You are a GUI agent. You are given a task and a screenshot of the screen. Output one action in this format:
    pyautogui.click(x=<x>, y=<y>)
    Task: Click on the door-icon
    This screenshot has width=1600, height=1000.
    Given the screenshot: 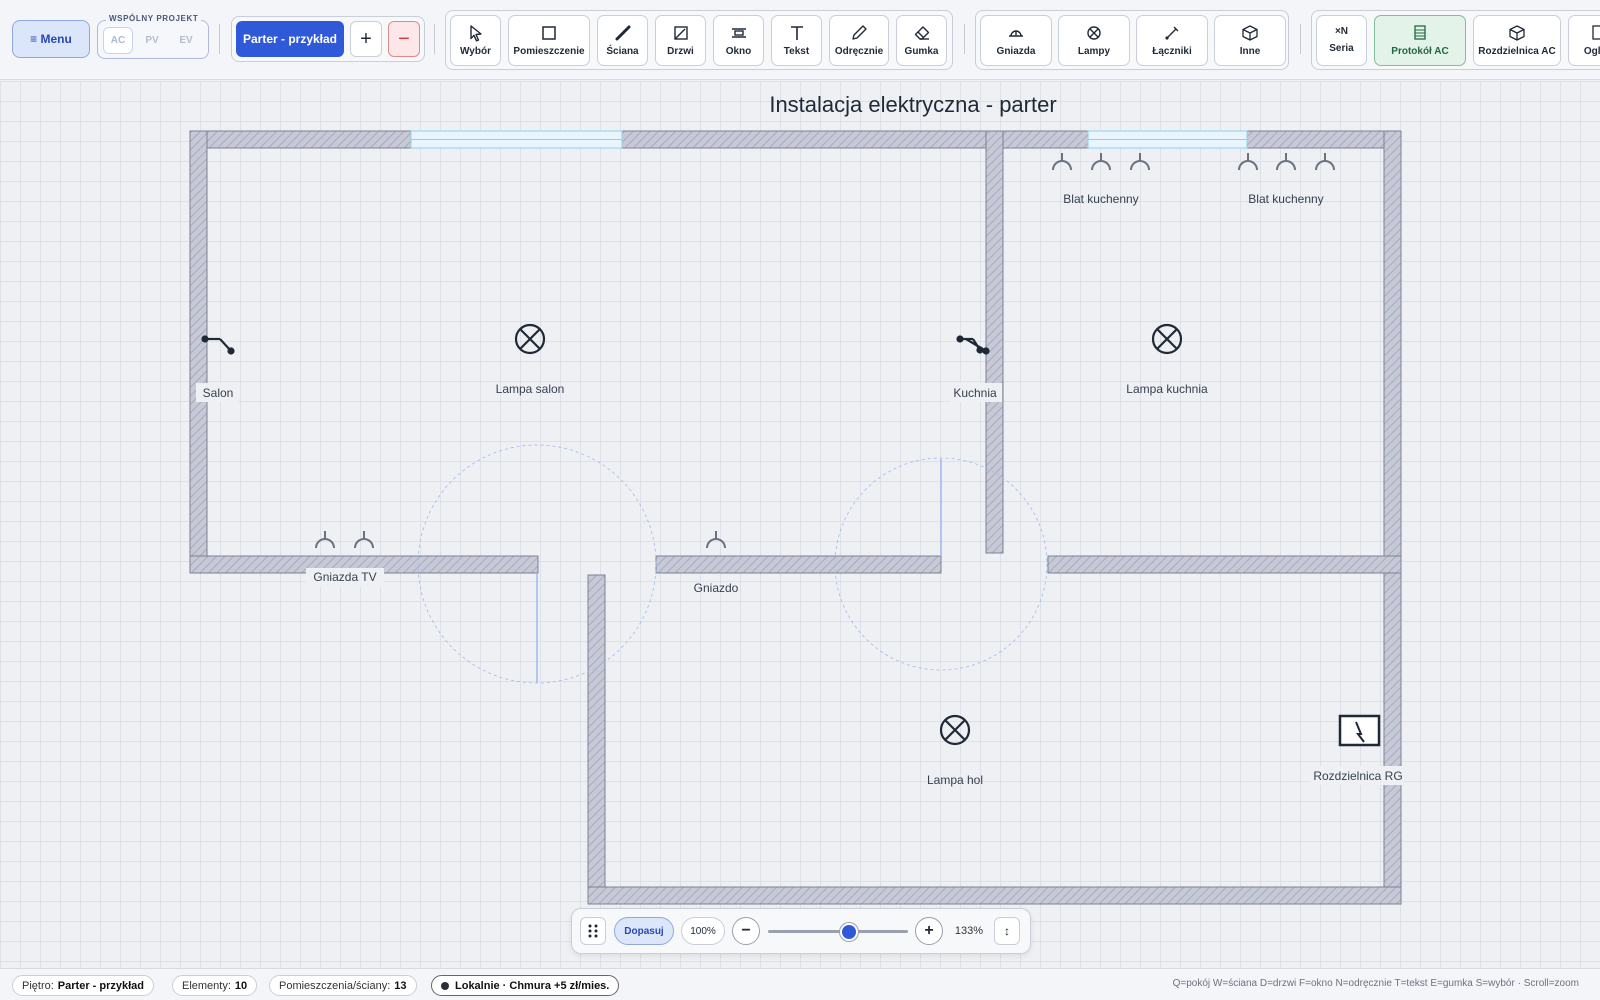 What is the action you would take?
    pyautogui.click(x=680, y=33)
    